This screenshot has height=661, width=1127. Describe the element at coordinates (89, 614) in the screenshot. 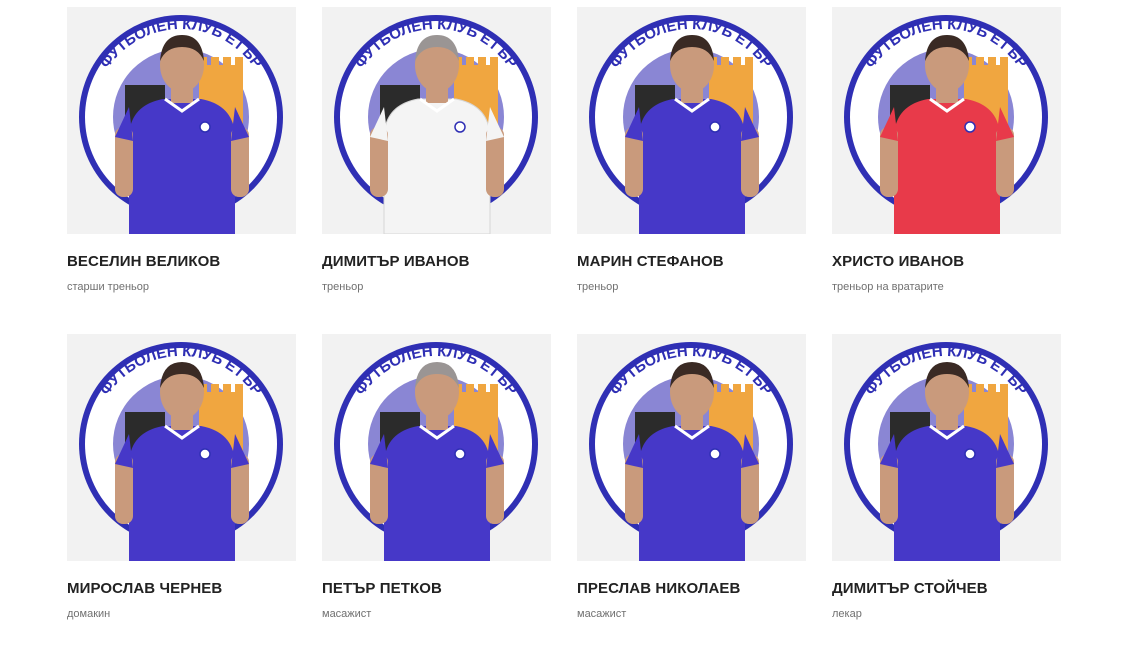

I see `staff-role: домакин` at that location.